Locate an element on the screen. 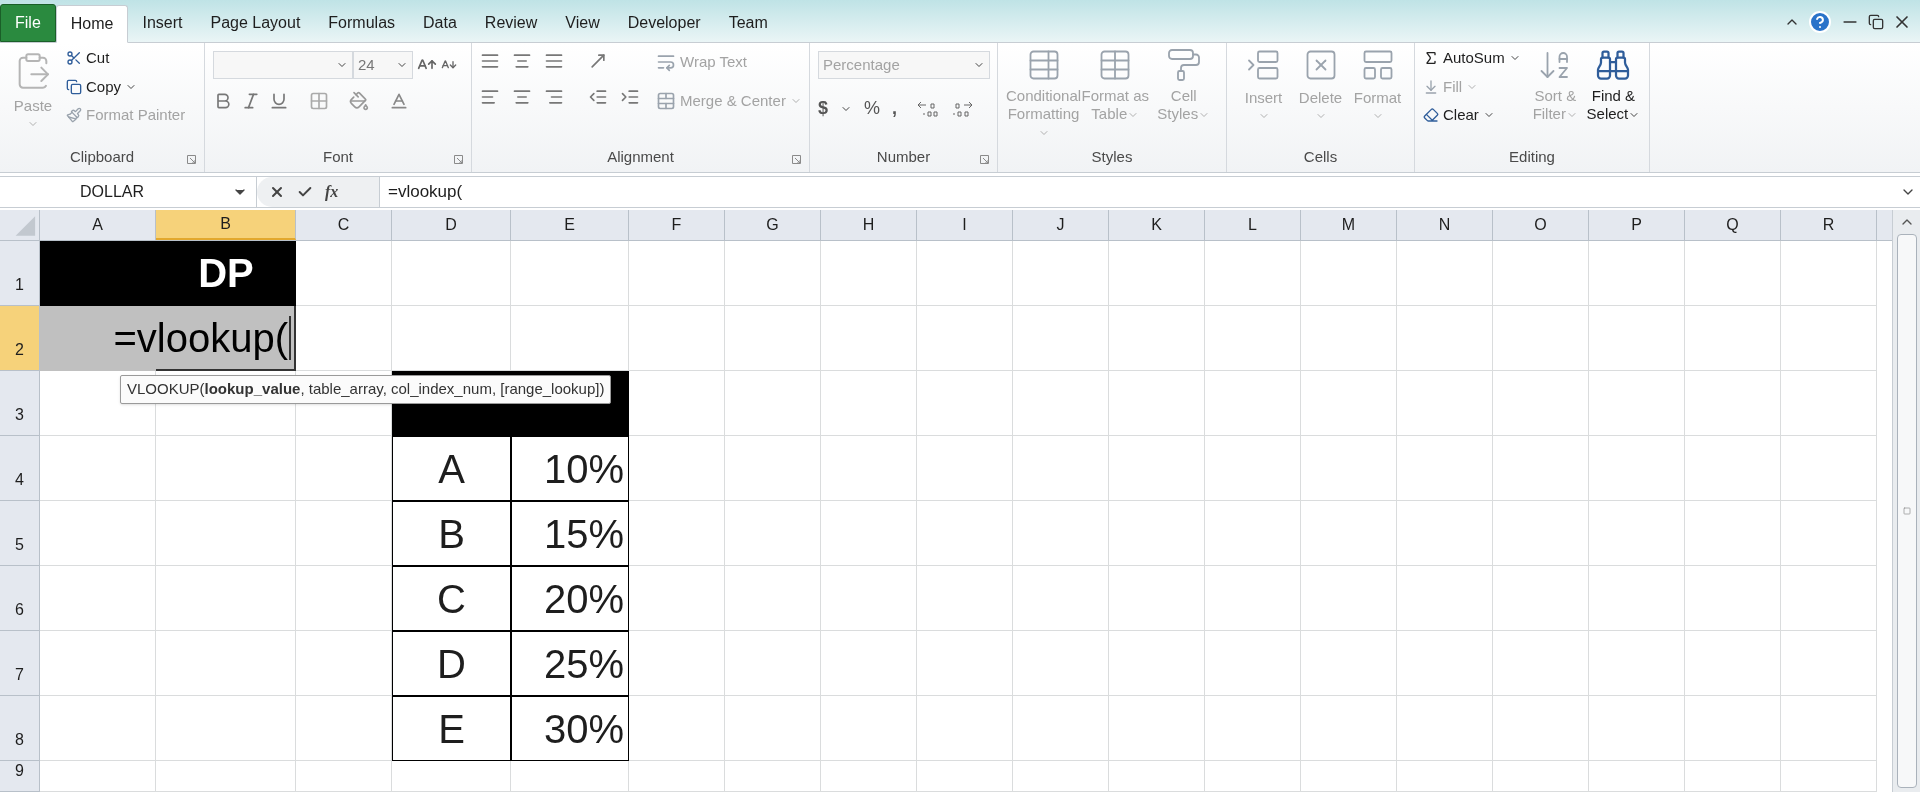  top-align-icon is located at coordinates (490, 61).